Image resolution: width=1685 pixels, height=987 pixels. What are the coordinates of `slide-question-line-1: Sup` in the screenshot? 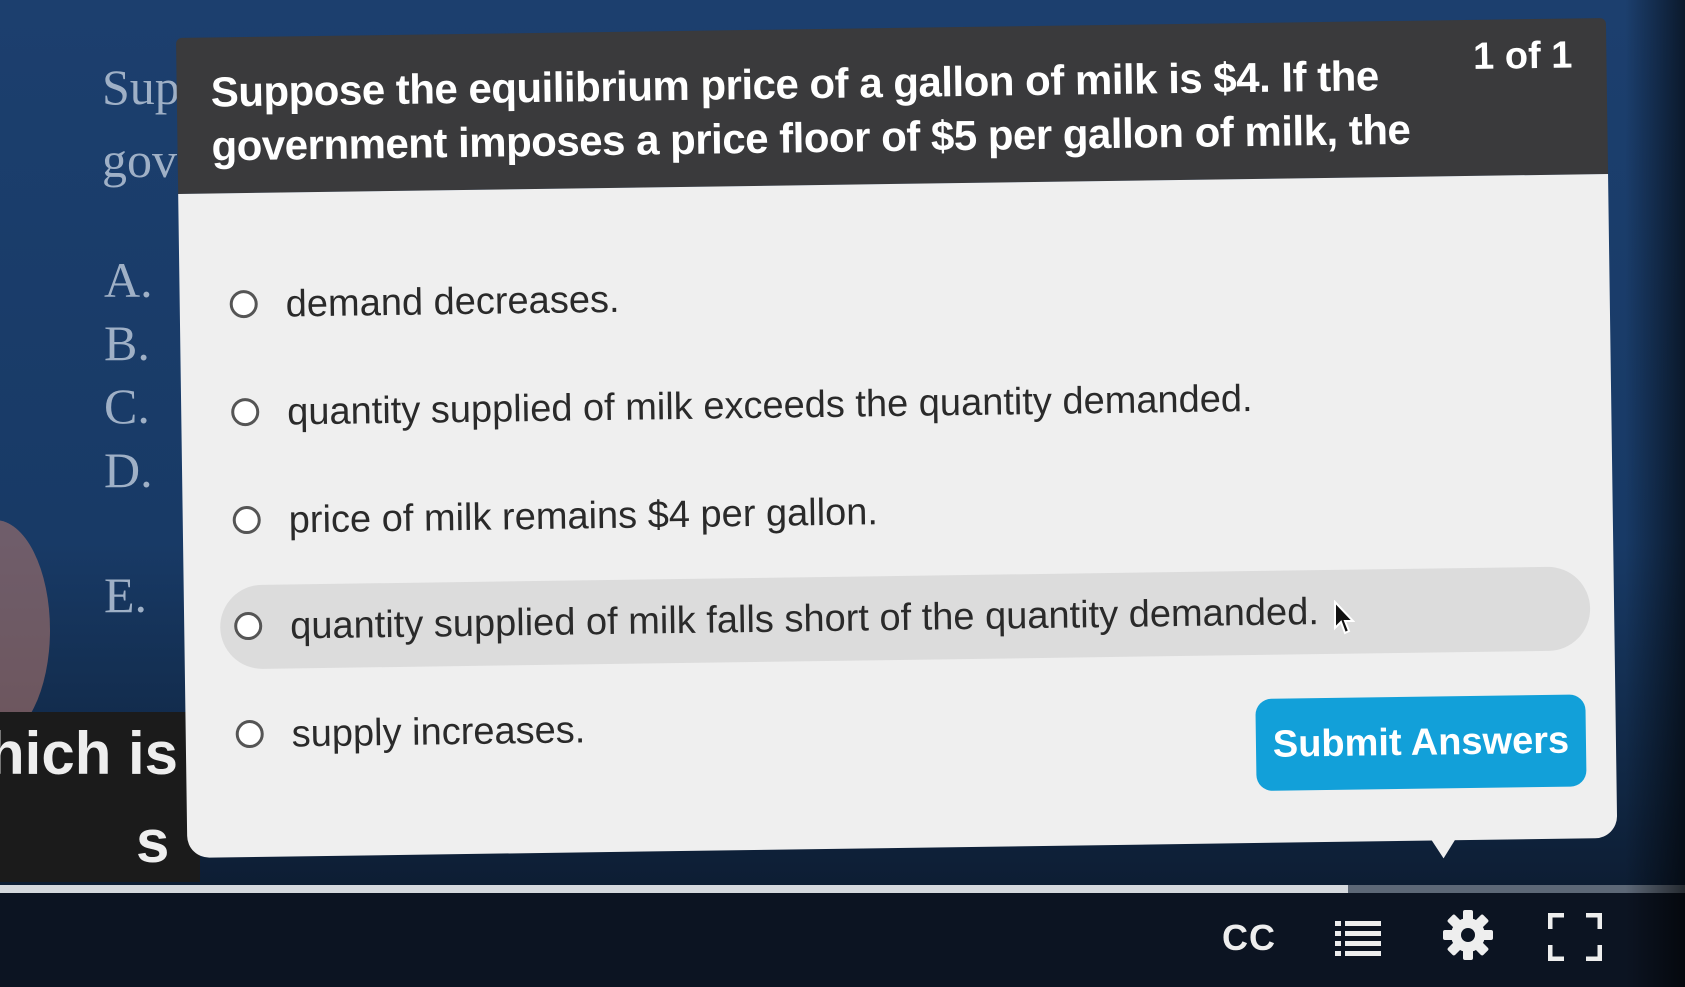 It's located at (141, 87).